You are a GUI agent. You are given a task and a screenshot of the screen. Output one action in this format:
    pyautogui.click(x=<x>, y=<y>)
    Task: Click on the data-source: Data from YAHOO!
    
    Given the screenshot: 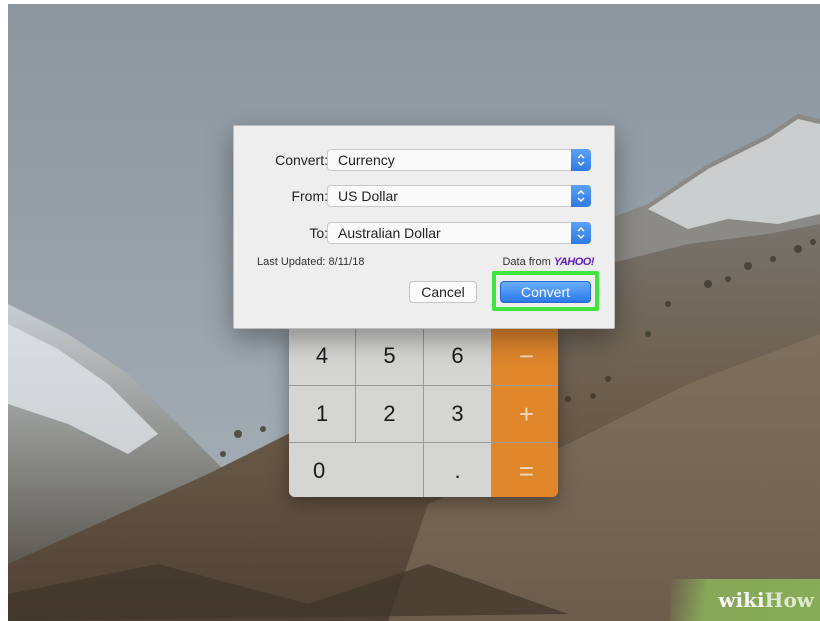 What is the action you would take?
    pyautogui.click(x=548, y=262)
    